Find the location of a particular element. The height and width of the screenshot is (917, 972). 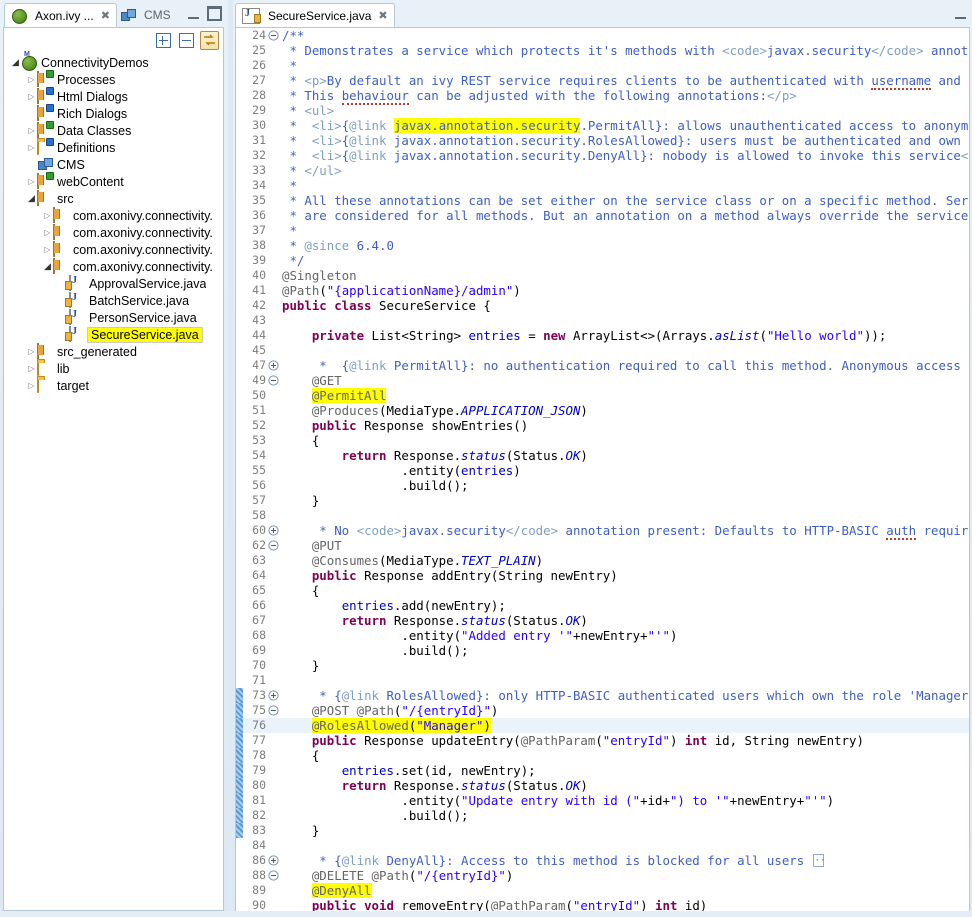

editor-minimize-icon is located at coordinates (960, 13).